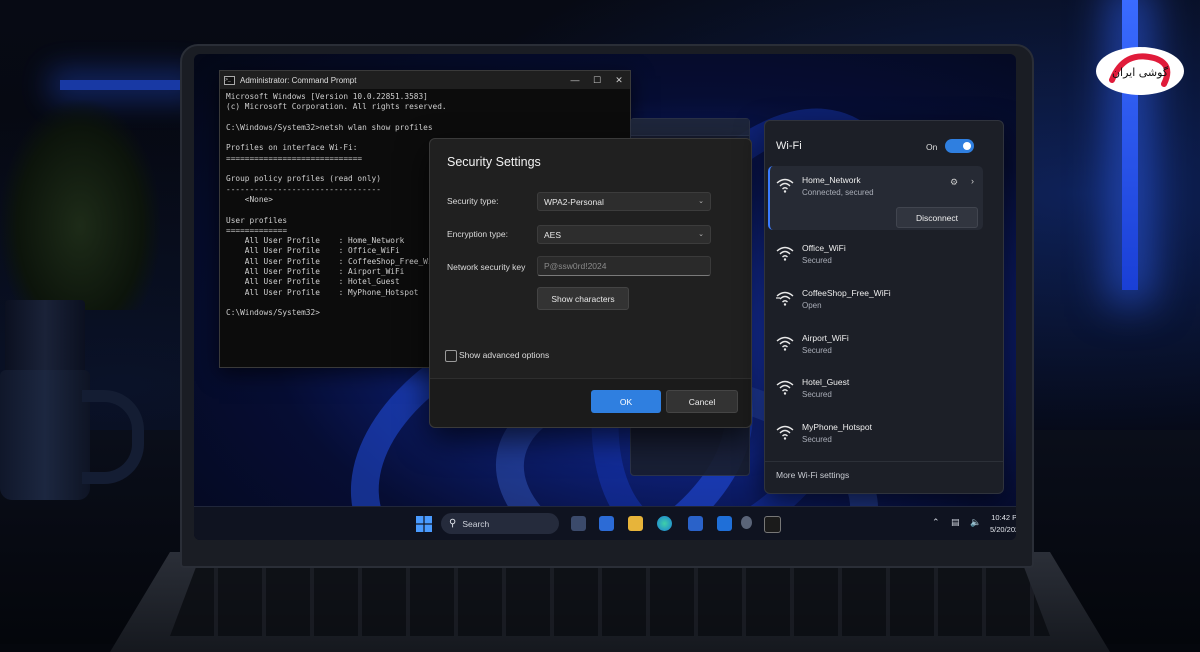  What do you see at coordinates (635, 523) in the screenshot?
I see `file-explorer-icon` at bounding box center [635, 523].